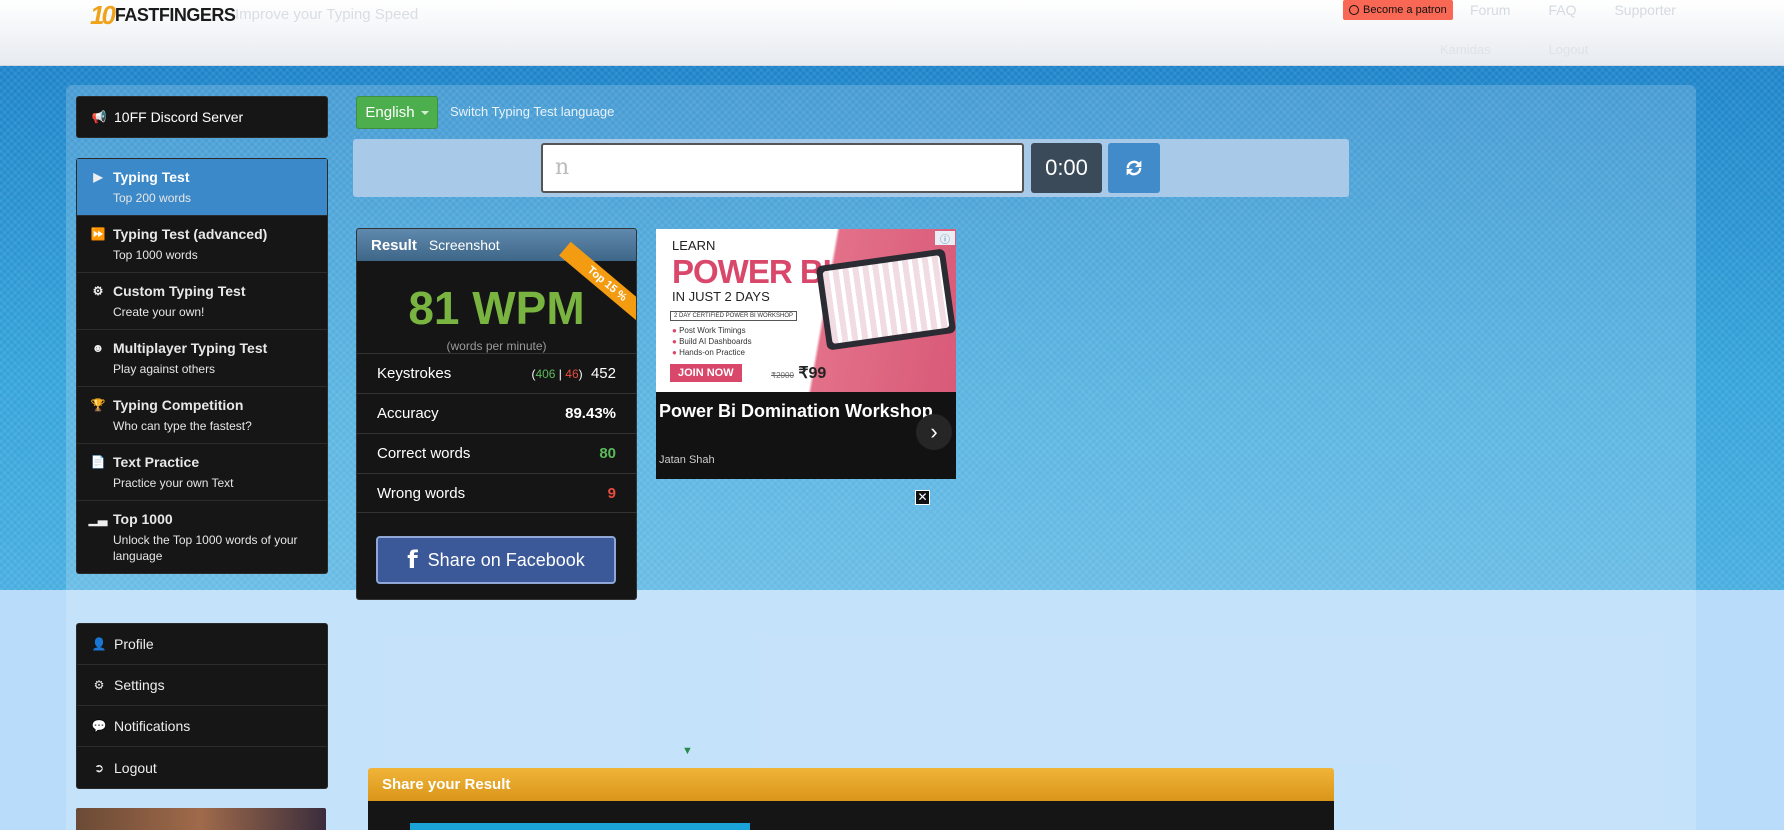 The width and height of the screenshot is (1784, 830). What do you see at coordinates (603, 373) in the screenshot?
I see `keystrokes-total: 452` at bounding box center [603, 373].